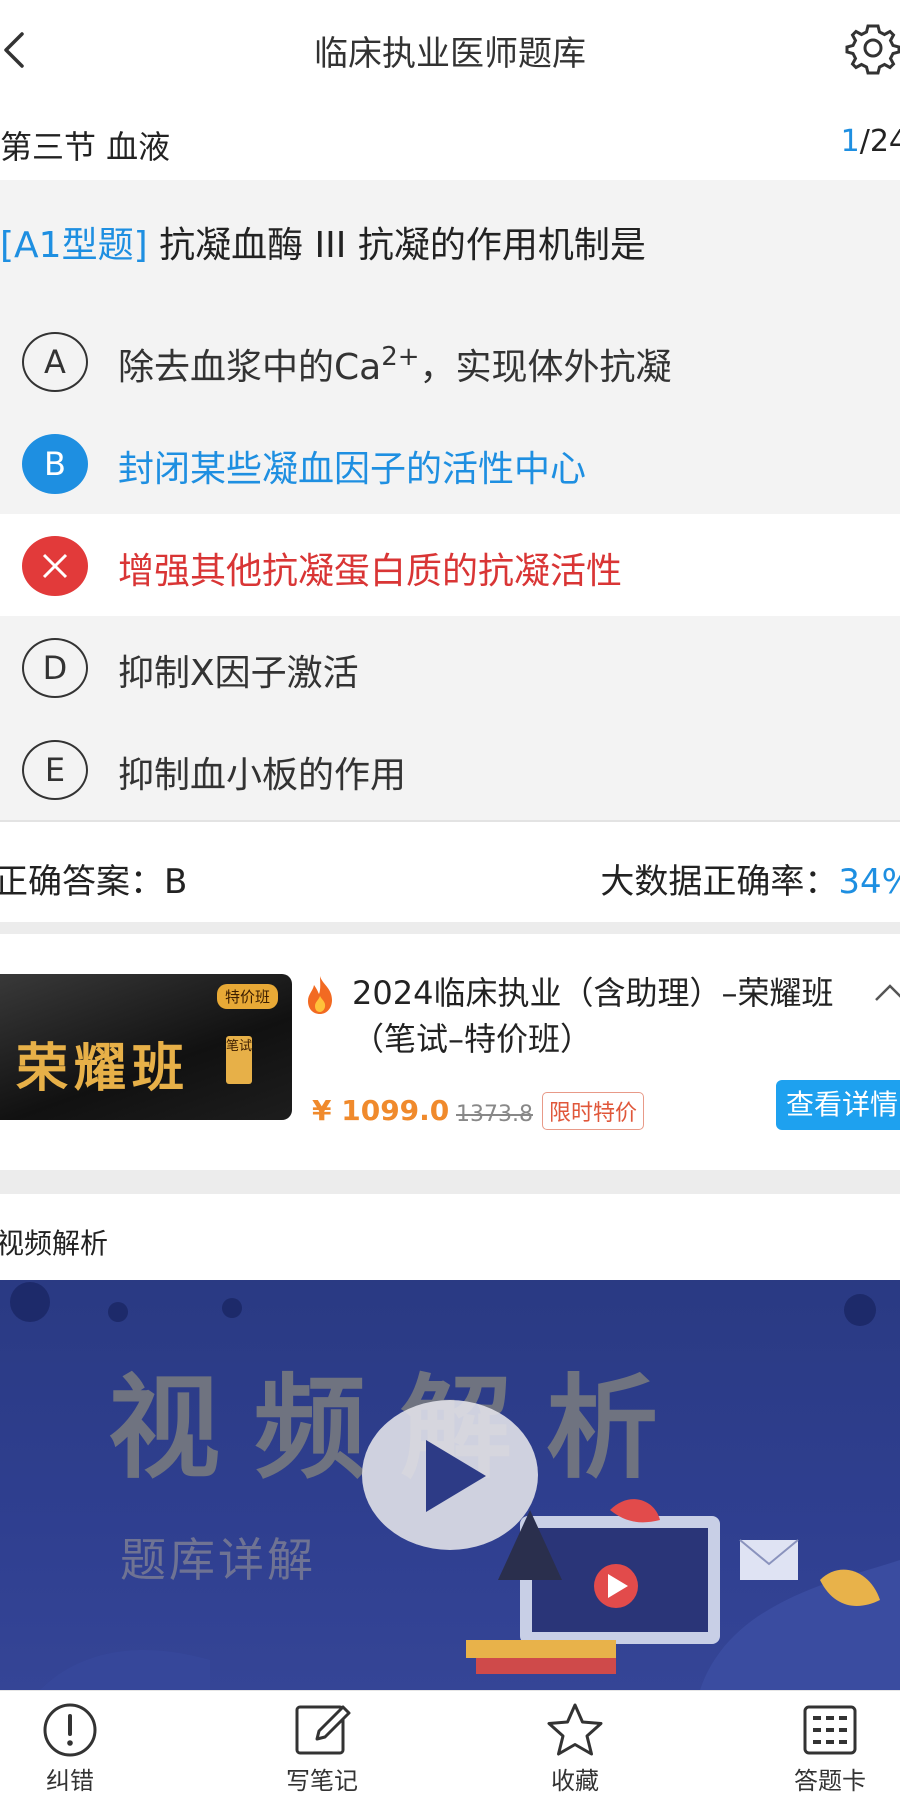 The image size is (900, 1800). Describe the element at coordinates (395, 365) in the screenshot. I see `option-text: 除去血浆中的Ca2+，实现体外抗凝` at that location.